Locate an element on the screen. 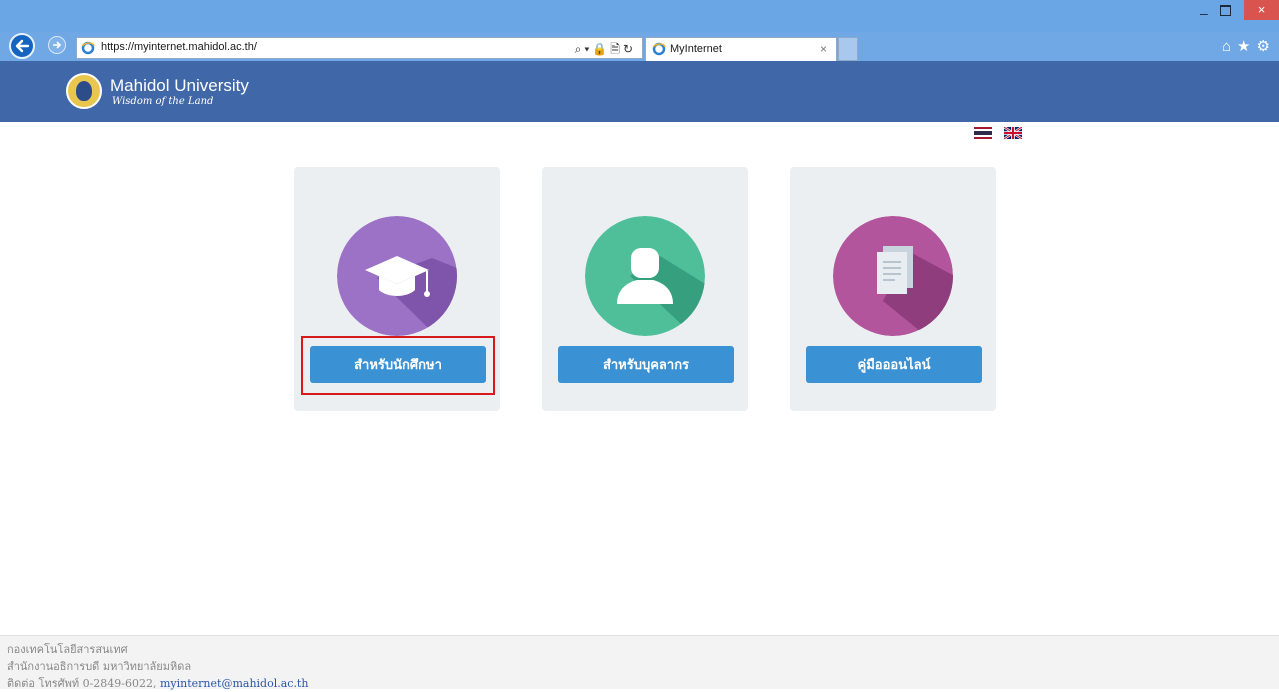 The image size is (1279, 692). tab-title: MyInternet is located at coordinates (696, 49).